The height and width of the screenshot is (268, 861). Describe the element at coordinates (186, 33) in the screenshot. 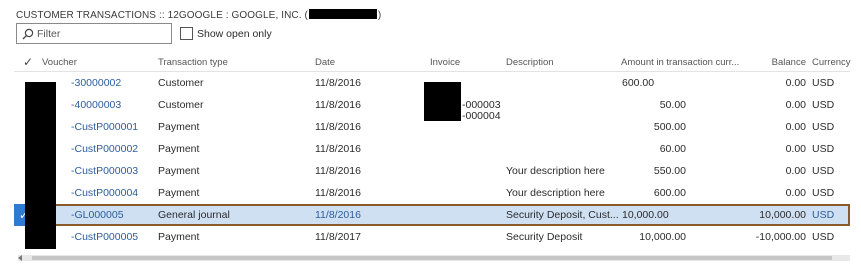

I see `show-open-only-checkbox` at that location.